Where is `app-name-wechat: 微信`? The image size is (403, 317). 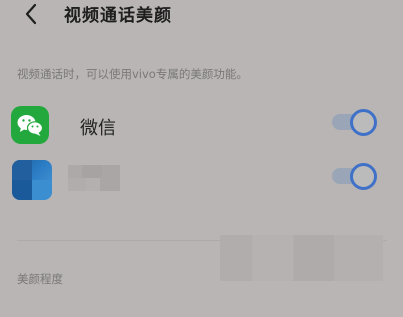 app-name-wechat: 微信 is located at coordinates (98, 128).